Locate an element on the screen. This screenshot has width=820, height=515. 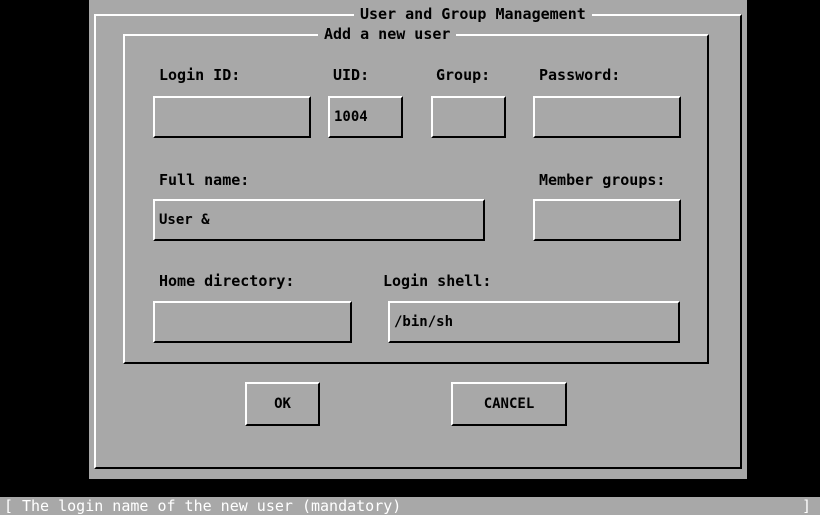
member-groups-label: Member groups: is located at coordinates (602, 180).